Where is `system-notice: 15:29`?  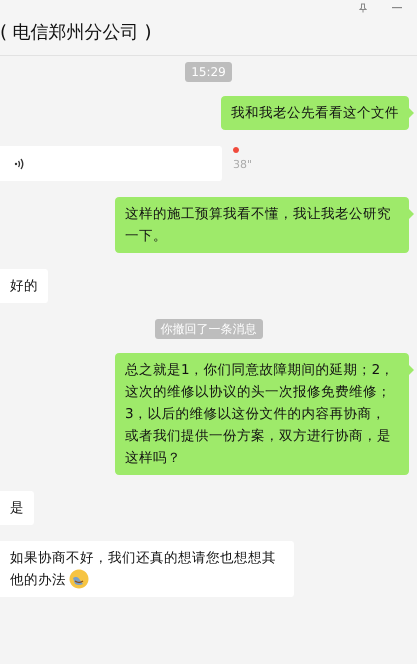
system-notice: 15:29 is located at coordinates (208, 72).